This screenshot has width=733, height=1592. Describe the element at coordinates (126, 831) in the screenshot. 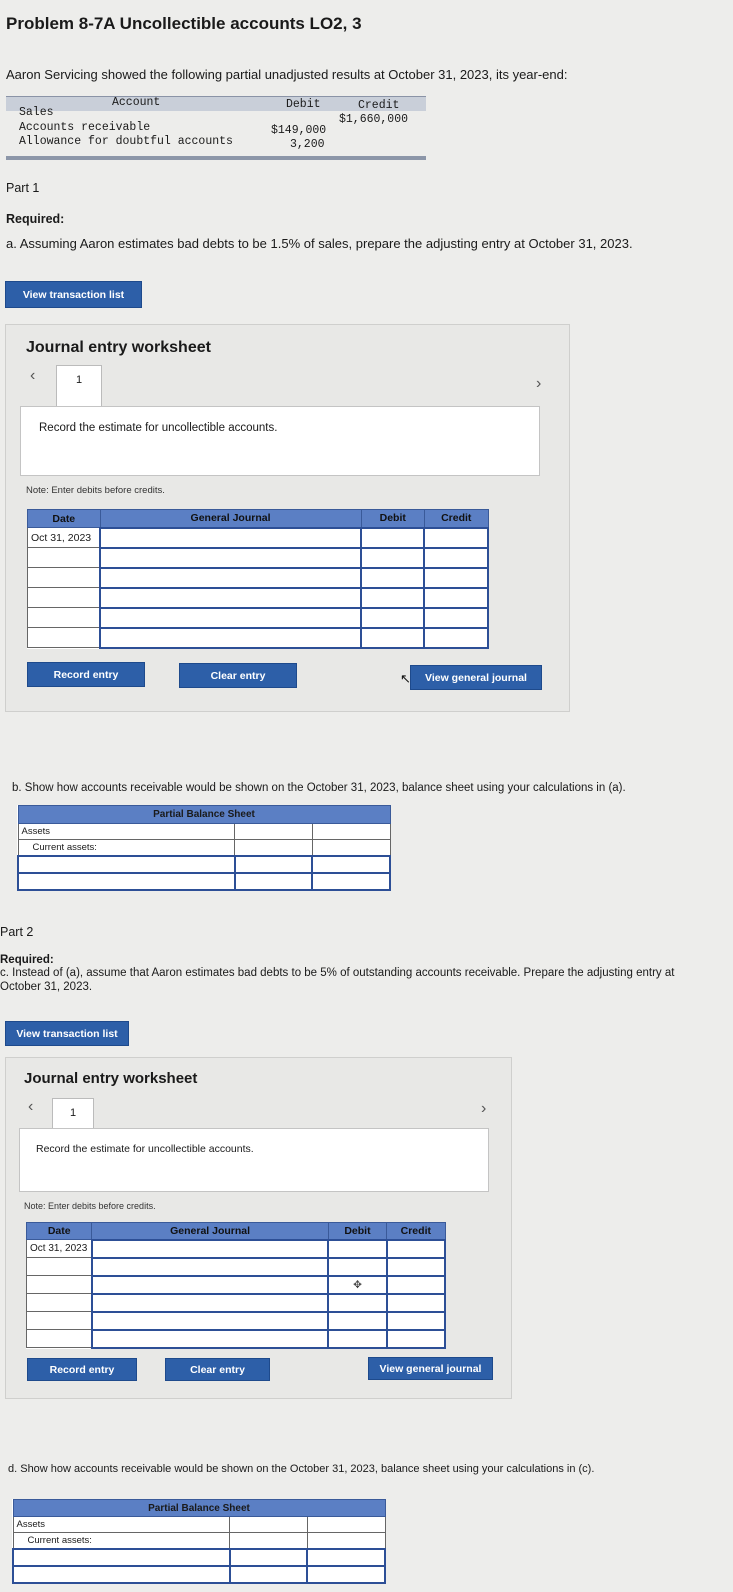

I see `assets-label: Assets` at that location.